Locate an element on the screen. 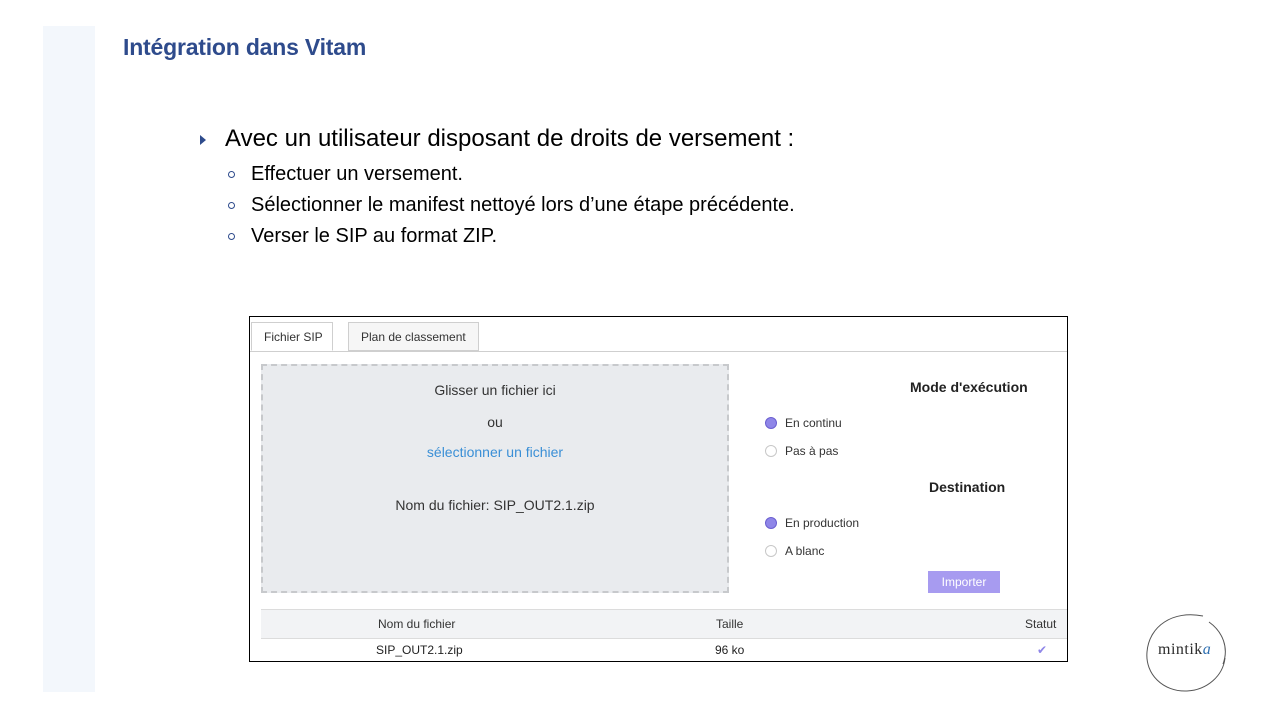 The image size is (1280, 720). mintika-logo: mintika is located at coordinates (1186, 653).